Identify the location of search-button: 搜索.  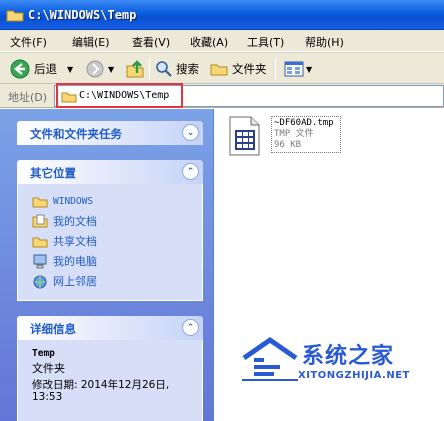
(177, 69).